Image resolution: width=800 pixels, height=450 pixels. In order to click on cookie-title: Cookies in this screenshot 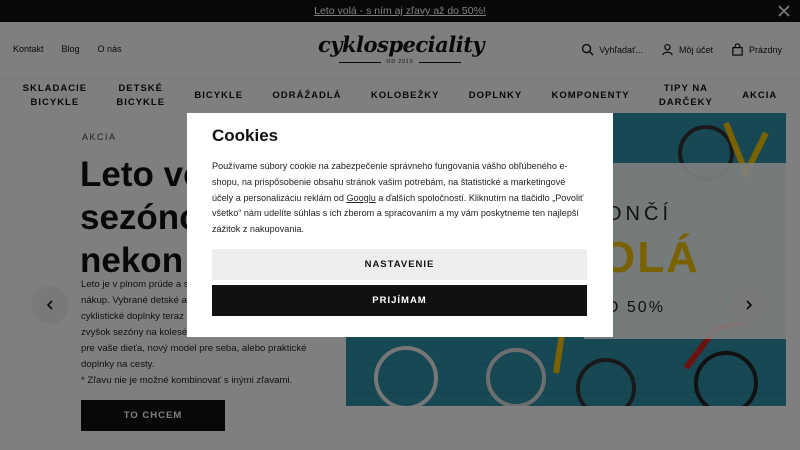, I will do `click(245, 135)`.